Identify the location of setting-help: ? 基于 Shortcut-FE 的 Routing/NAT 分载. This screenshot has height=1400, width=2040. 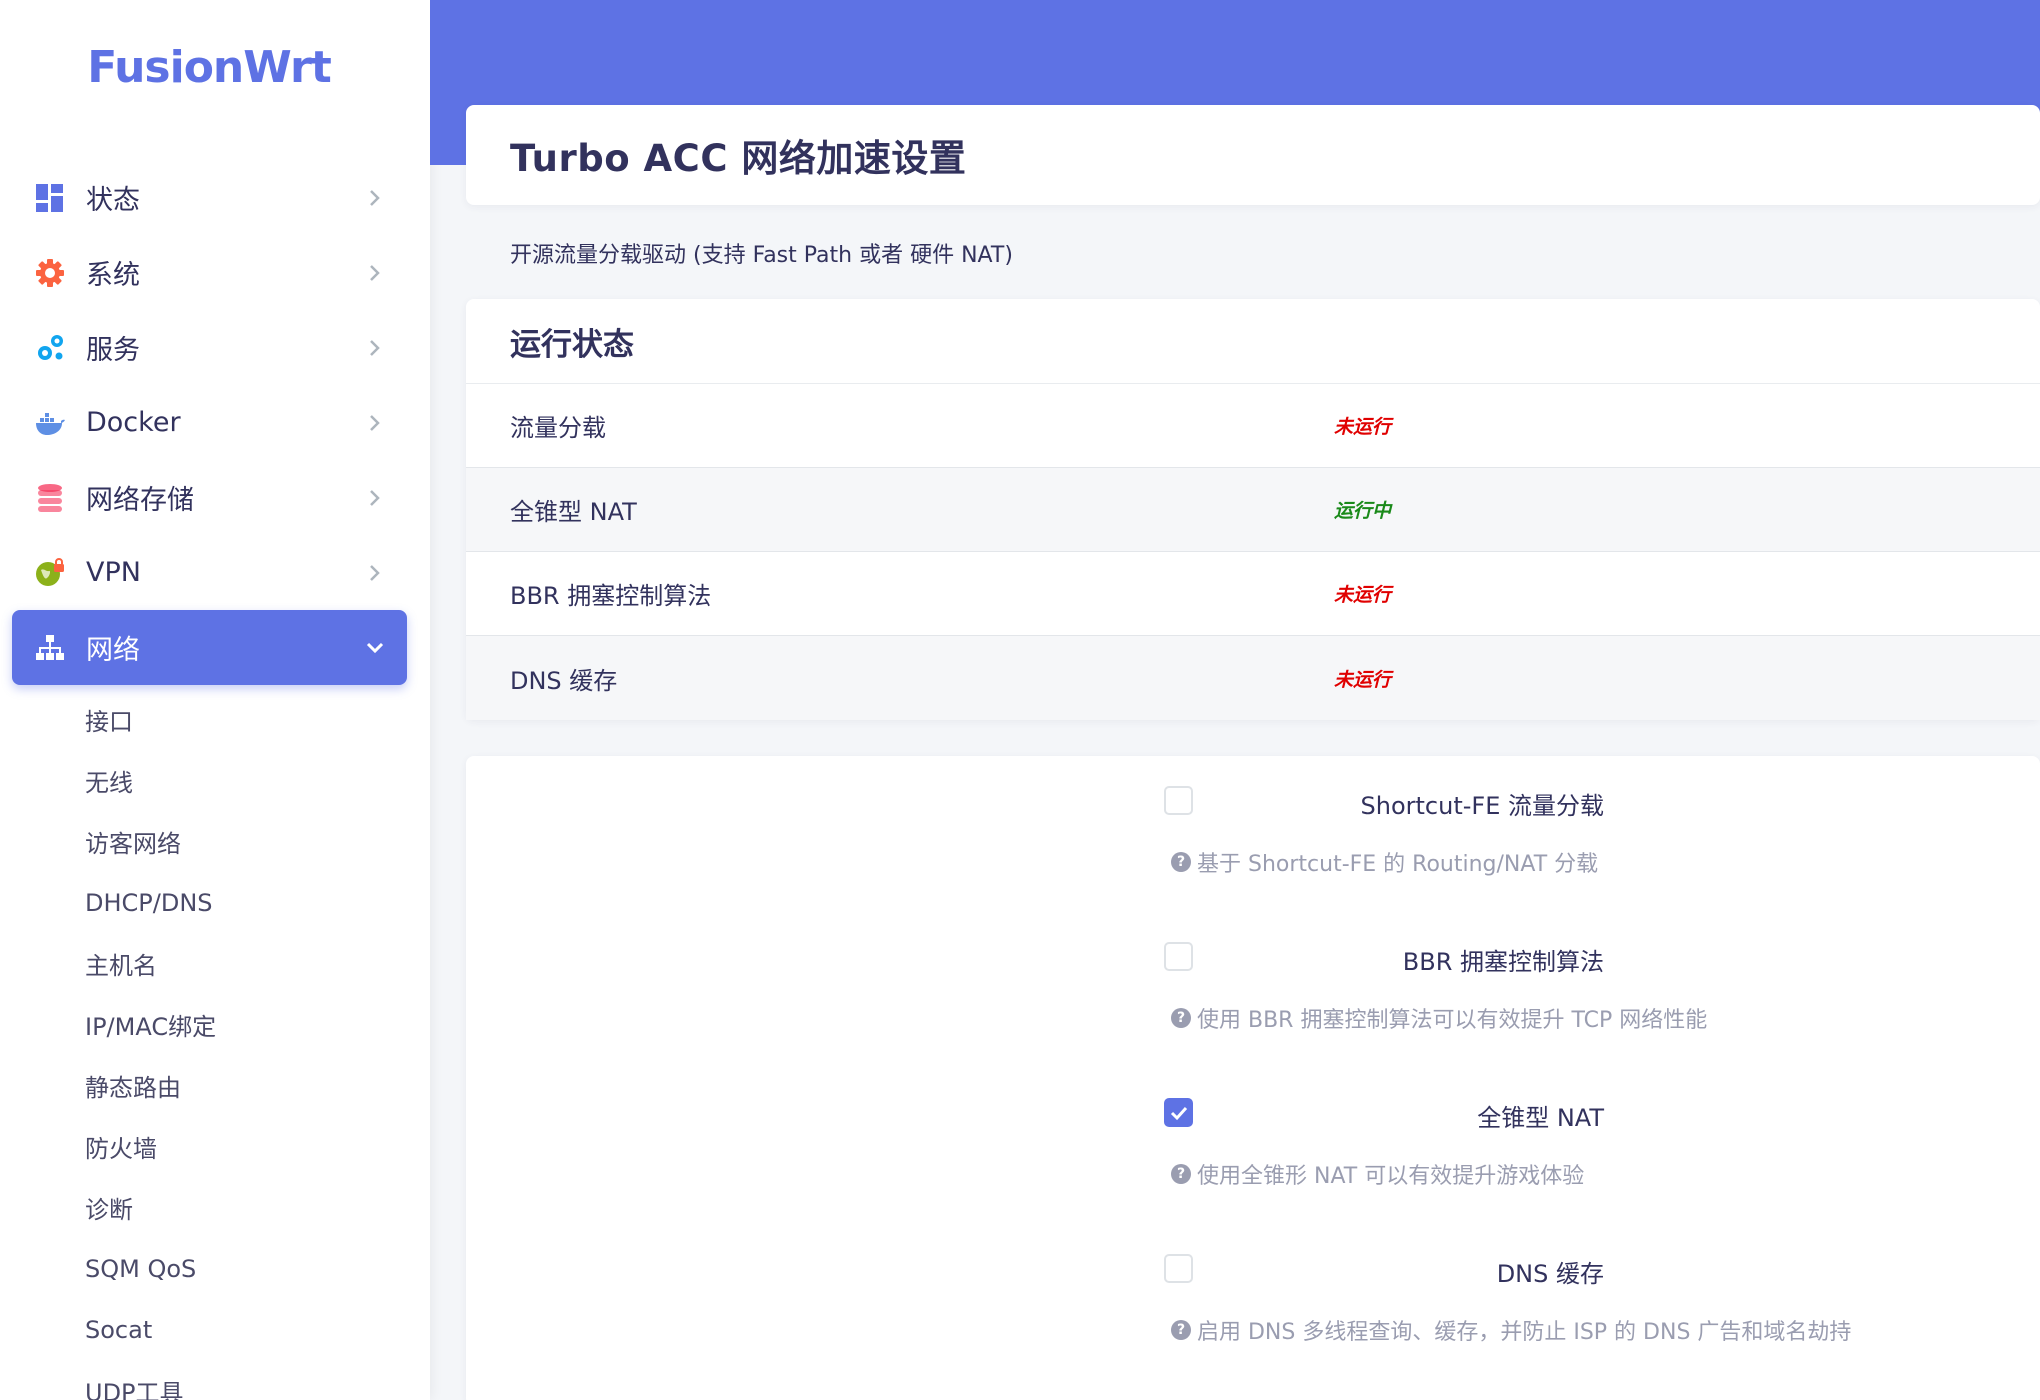
(1384, 862).